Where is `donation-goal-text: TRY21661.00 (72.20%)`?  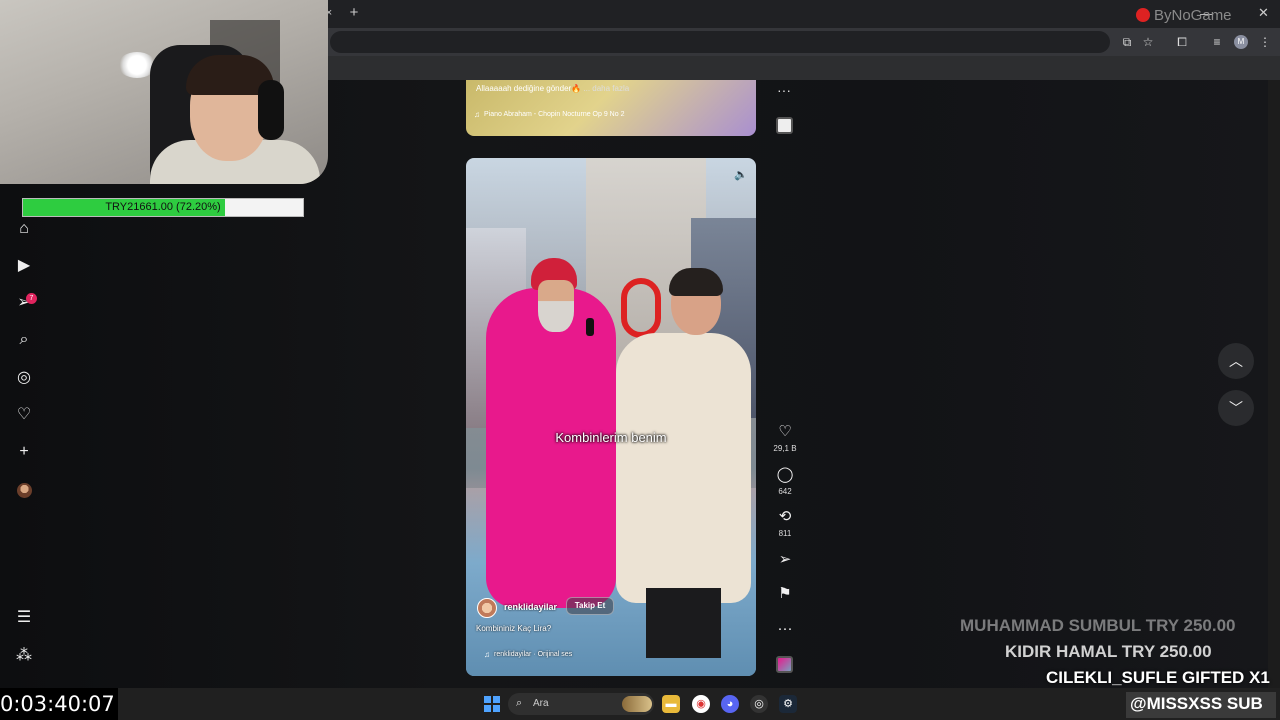 donation-goal-text: TRY21661.00 (72.20%) is located at coordinates (163, 207).